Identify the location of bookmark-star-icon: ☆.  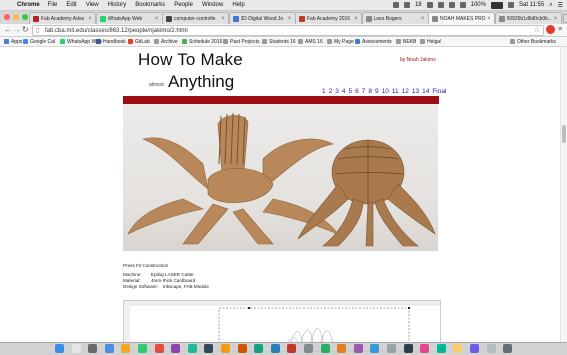
(537, 30).